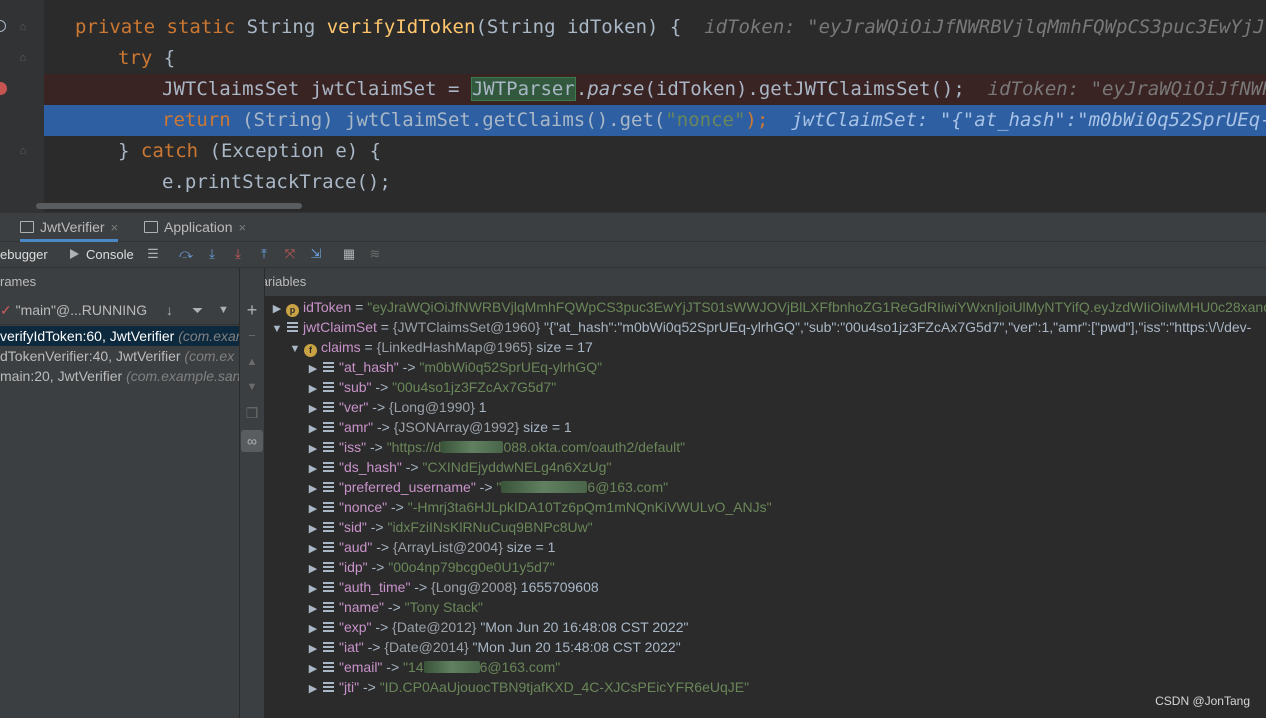 This screenshot has height=718, width=1266. What do you see at coordinates (252, 441) in the screenshot?
I see `show-watches-icon: ∞` at bounding box center [252, 441].